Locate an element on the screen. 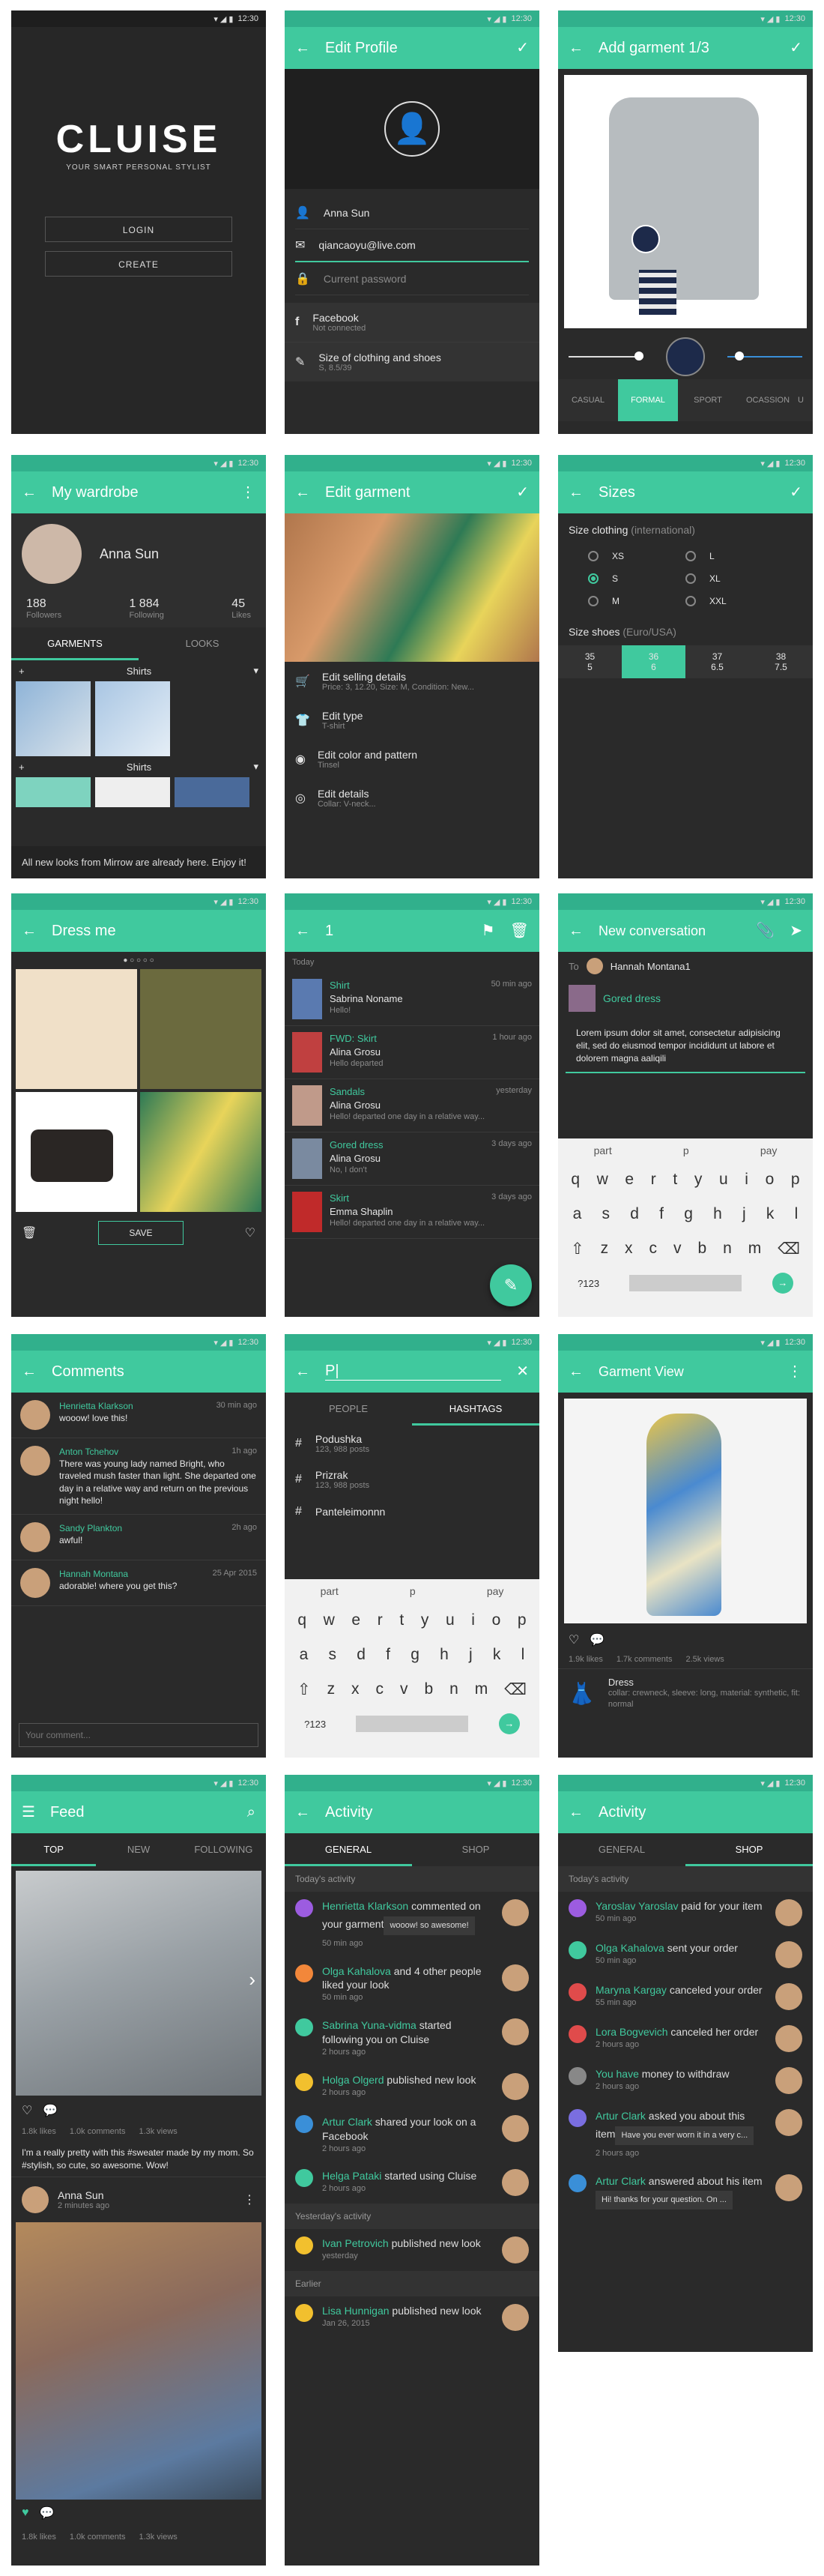  color-slider-right is located at coordinates (765, 357).